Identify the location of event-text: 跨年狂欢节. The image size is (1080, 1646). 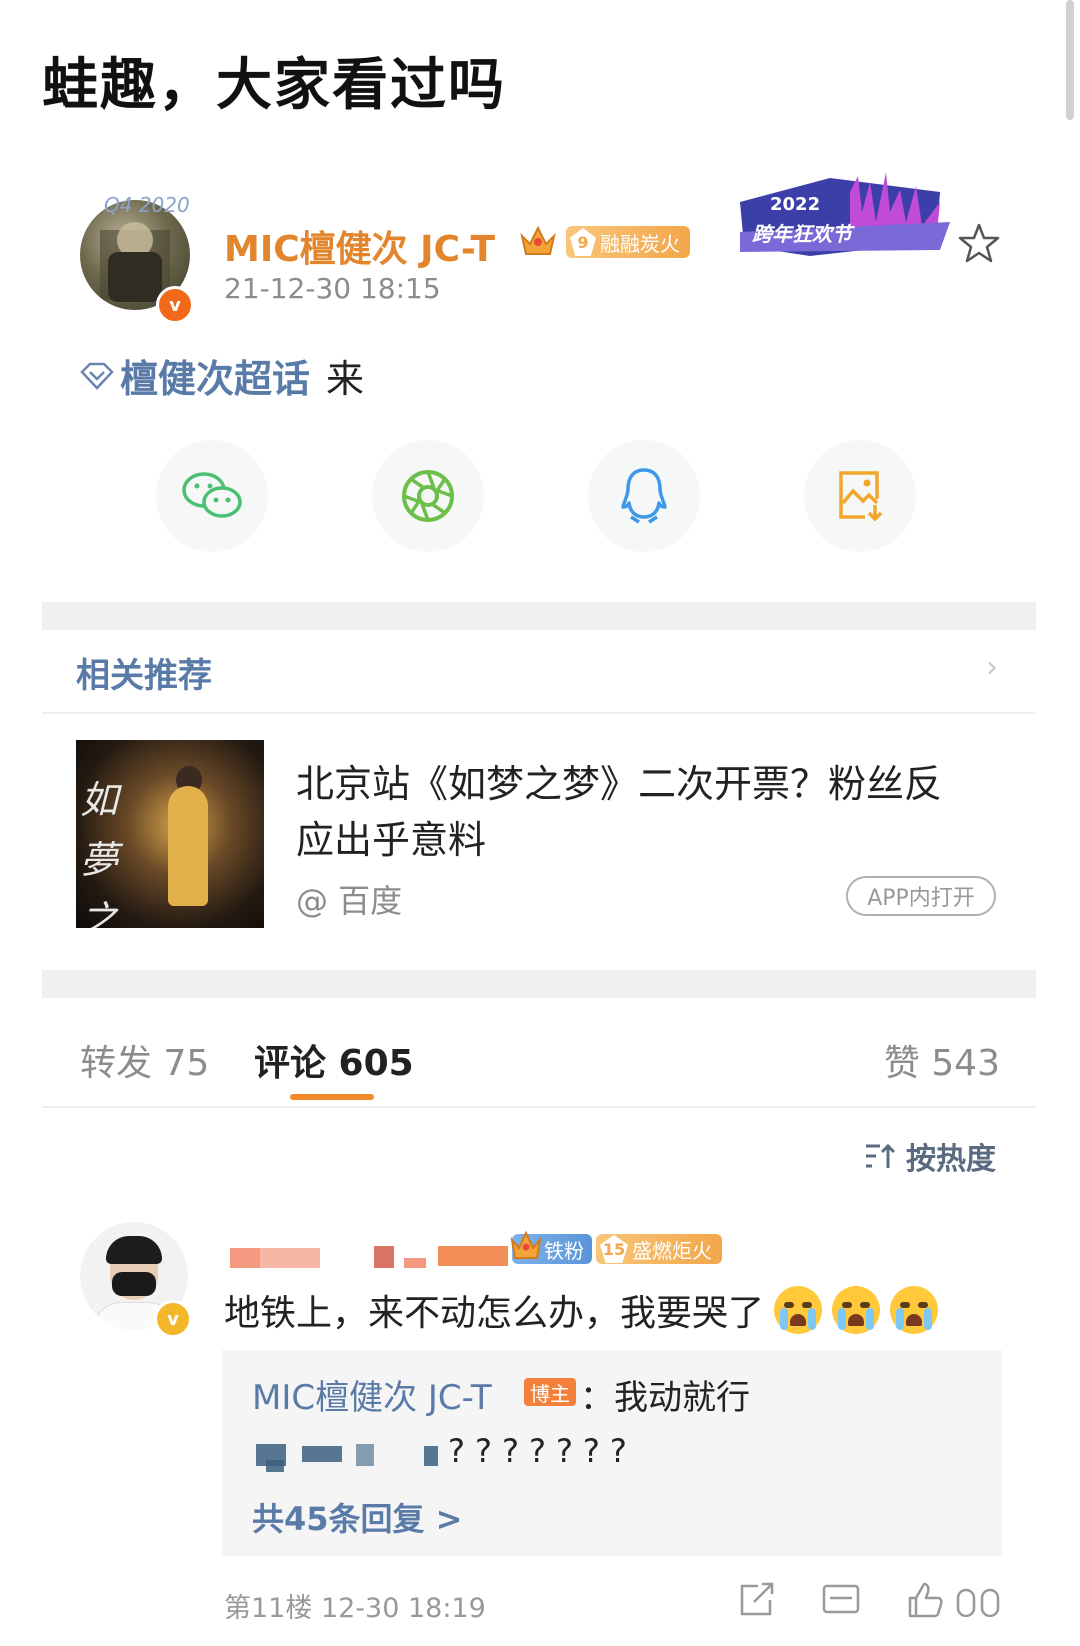
(802, 234).